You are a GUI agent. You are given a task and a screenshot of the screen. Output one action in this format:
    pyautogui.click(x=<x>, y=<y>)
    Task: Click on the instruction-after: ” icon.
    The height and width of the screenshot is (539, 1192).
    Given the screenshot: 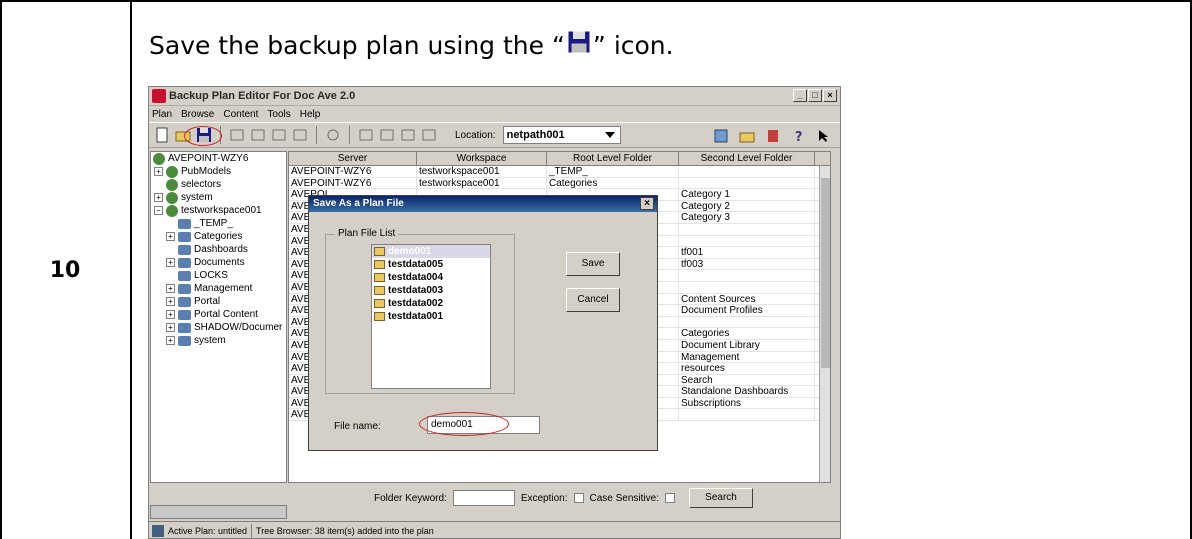 What is the action you would take?
    pyautogui.click(x=633, y=45)
    